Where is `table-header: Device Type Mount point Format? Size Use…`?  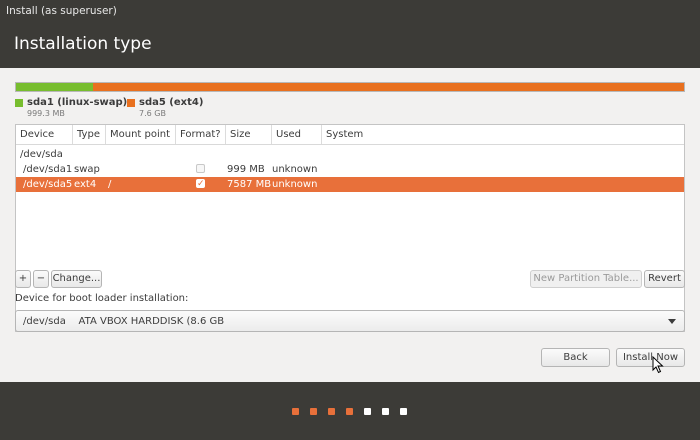 table-header: Device Type Mount point Format? Size Use… is located at coordinates (350, 135).